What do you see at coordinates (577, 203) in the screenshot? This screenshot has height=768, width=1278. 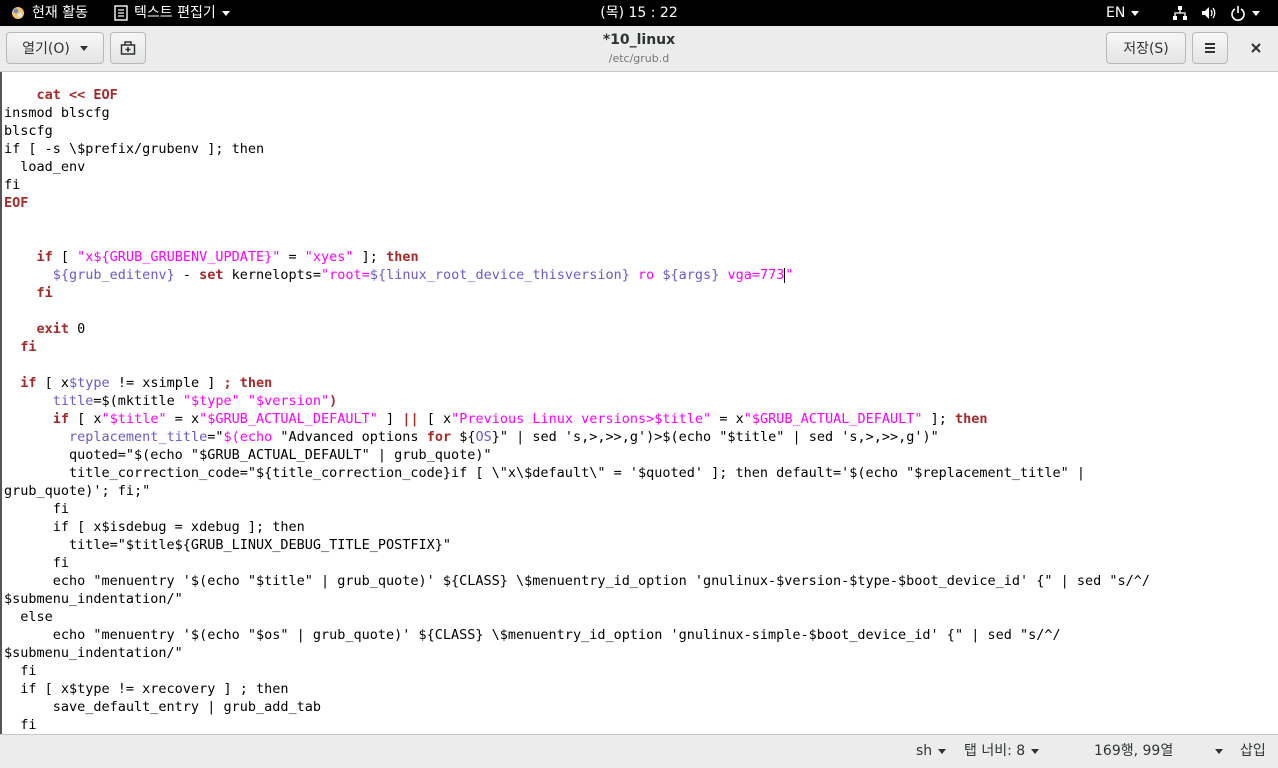 I see `code-line: EOF` at bounding box center [577, 203].